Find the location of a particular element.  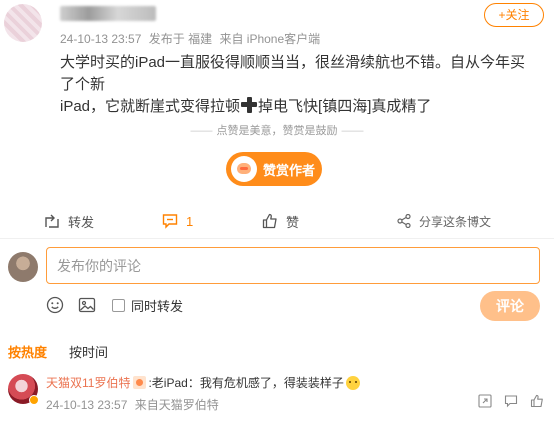

current-user-avatar is located at coordinates (23, 267).